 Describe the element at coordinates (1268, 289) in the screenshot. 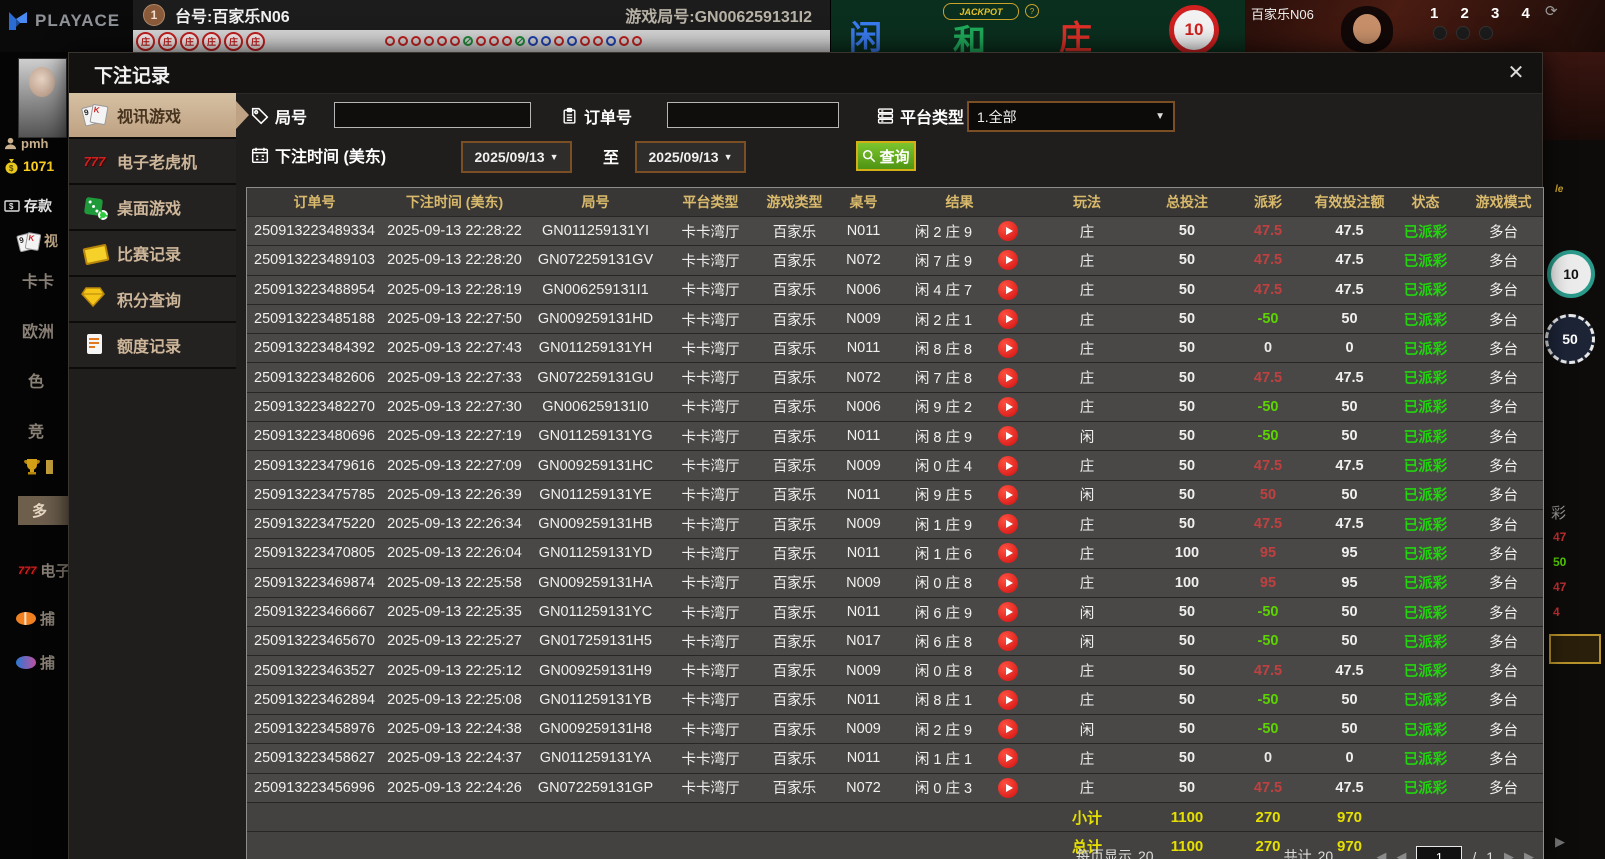

I see `payout-cell: 47.5` at that location.